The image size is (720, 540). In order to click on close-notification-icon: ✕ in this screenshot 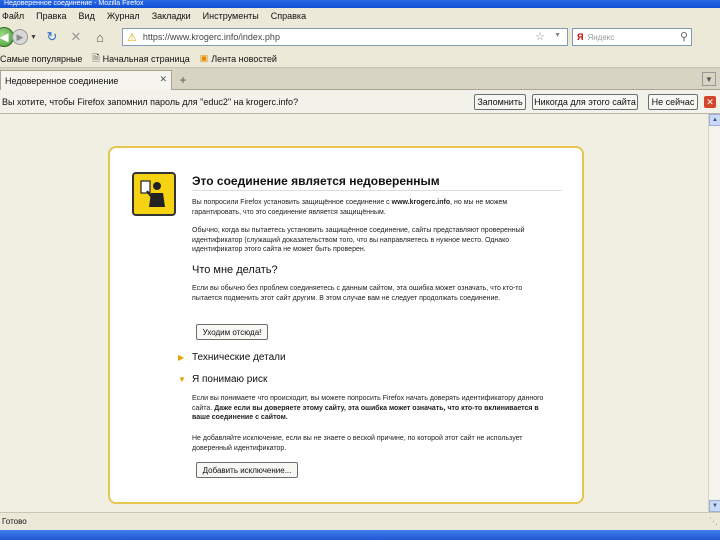, I will do `click(710, 102)`.